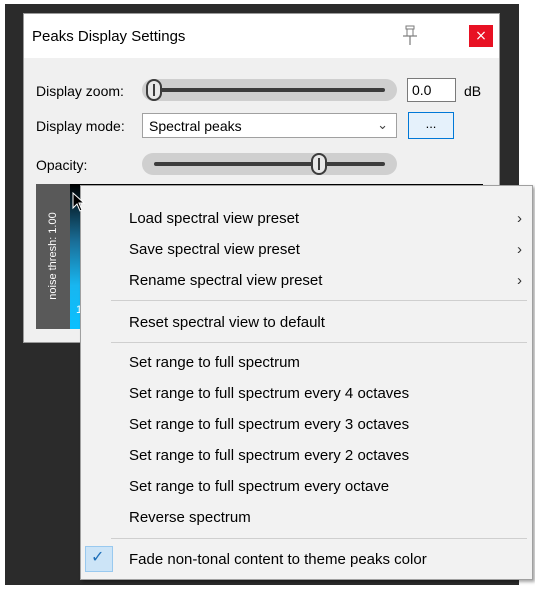  Describe the element at coordinates (225, 280) in the screenshot. I see `menu-item-rename-preset: Rename spectral view preset` at that location.